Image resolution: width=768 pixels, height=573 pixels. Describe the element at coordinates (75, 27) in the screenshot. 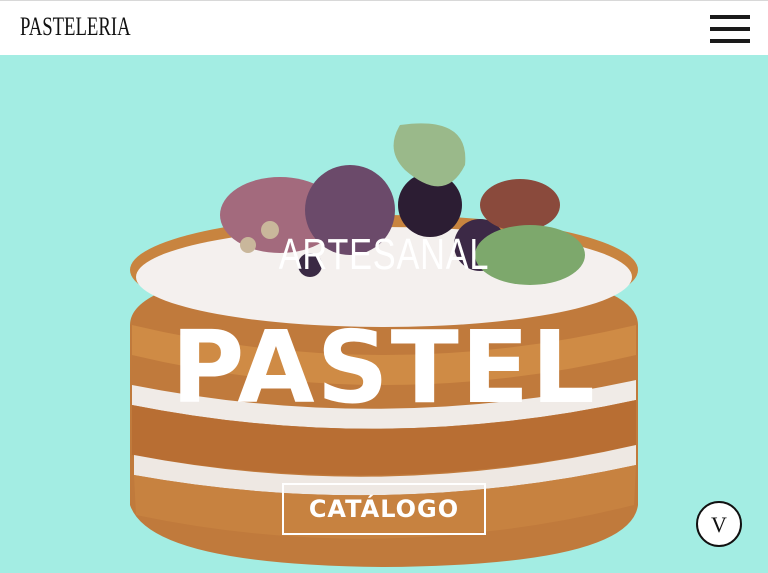

I see `site-logo: PASTELERIA` at that location.